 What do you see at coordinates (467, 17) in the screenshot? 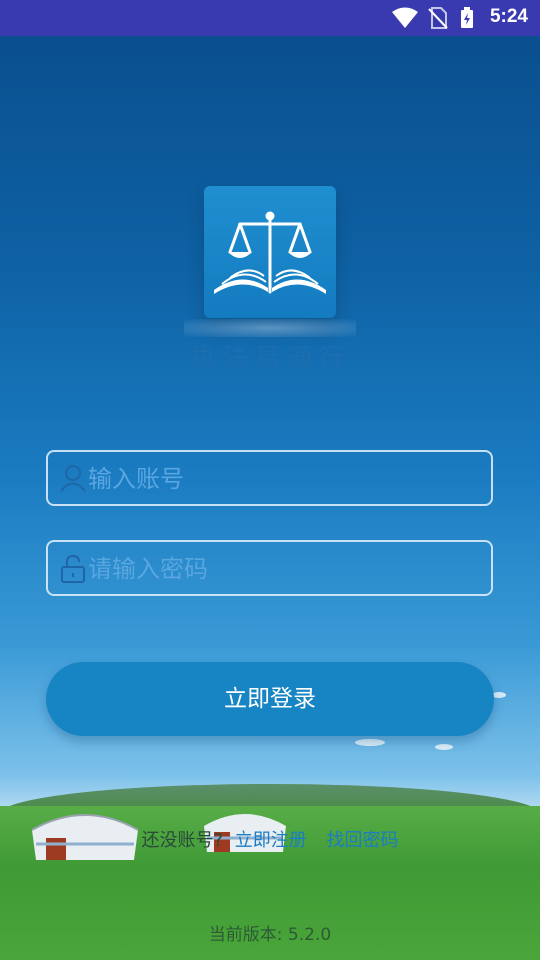
I see `battery-icon` at bounding box center [467, 17].